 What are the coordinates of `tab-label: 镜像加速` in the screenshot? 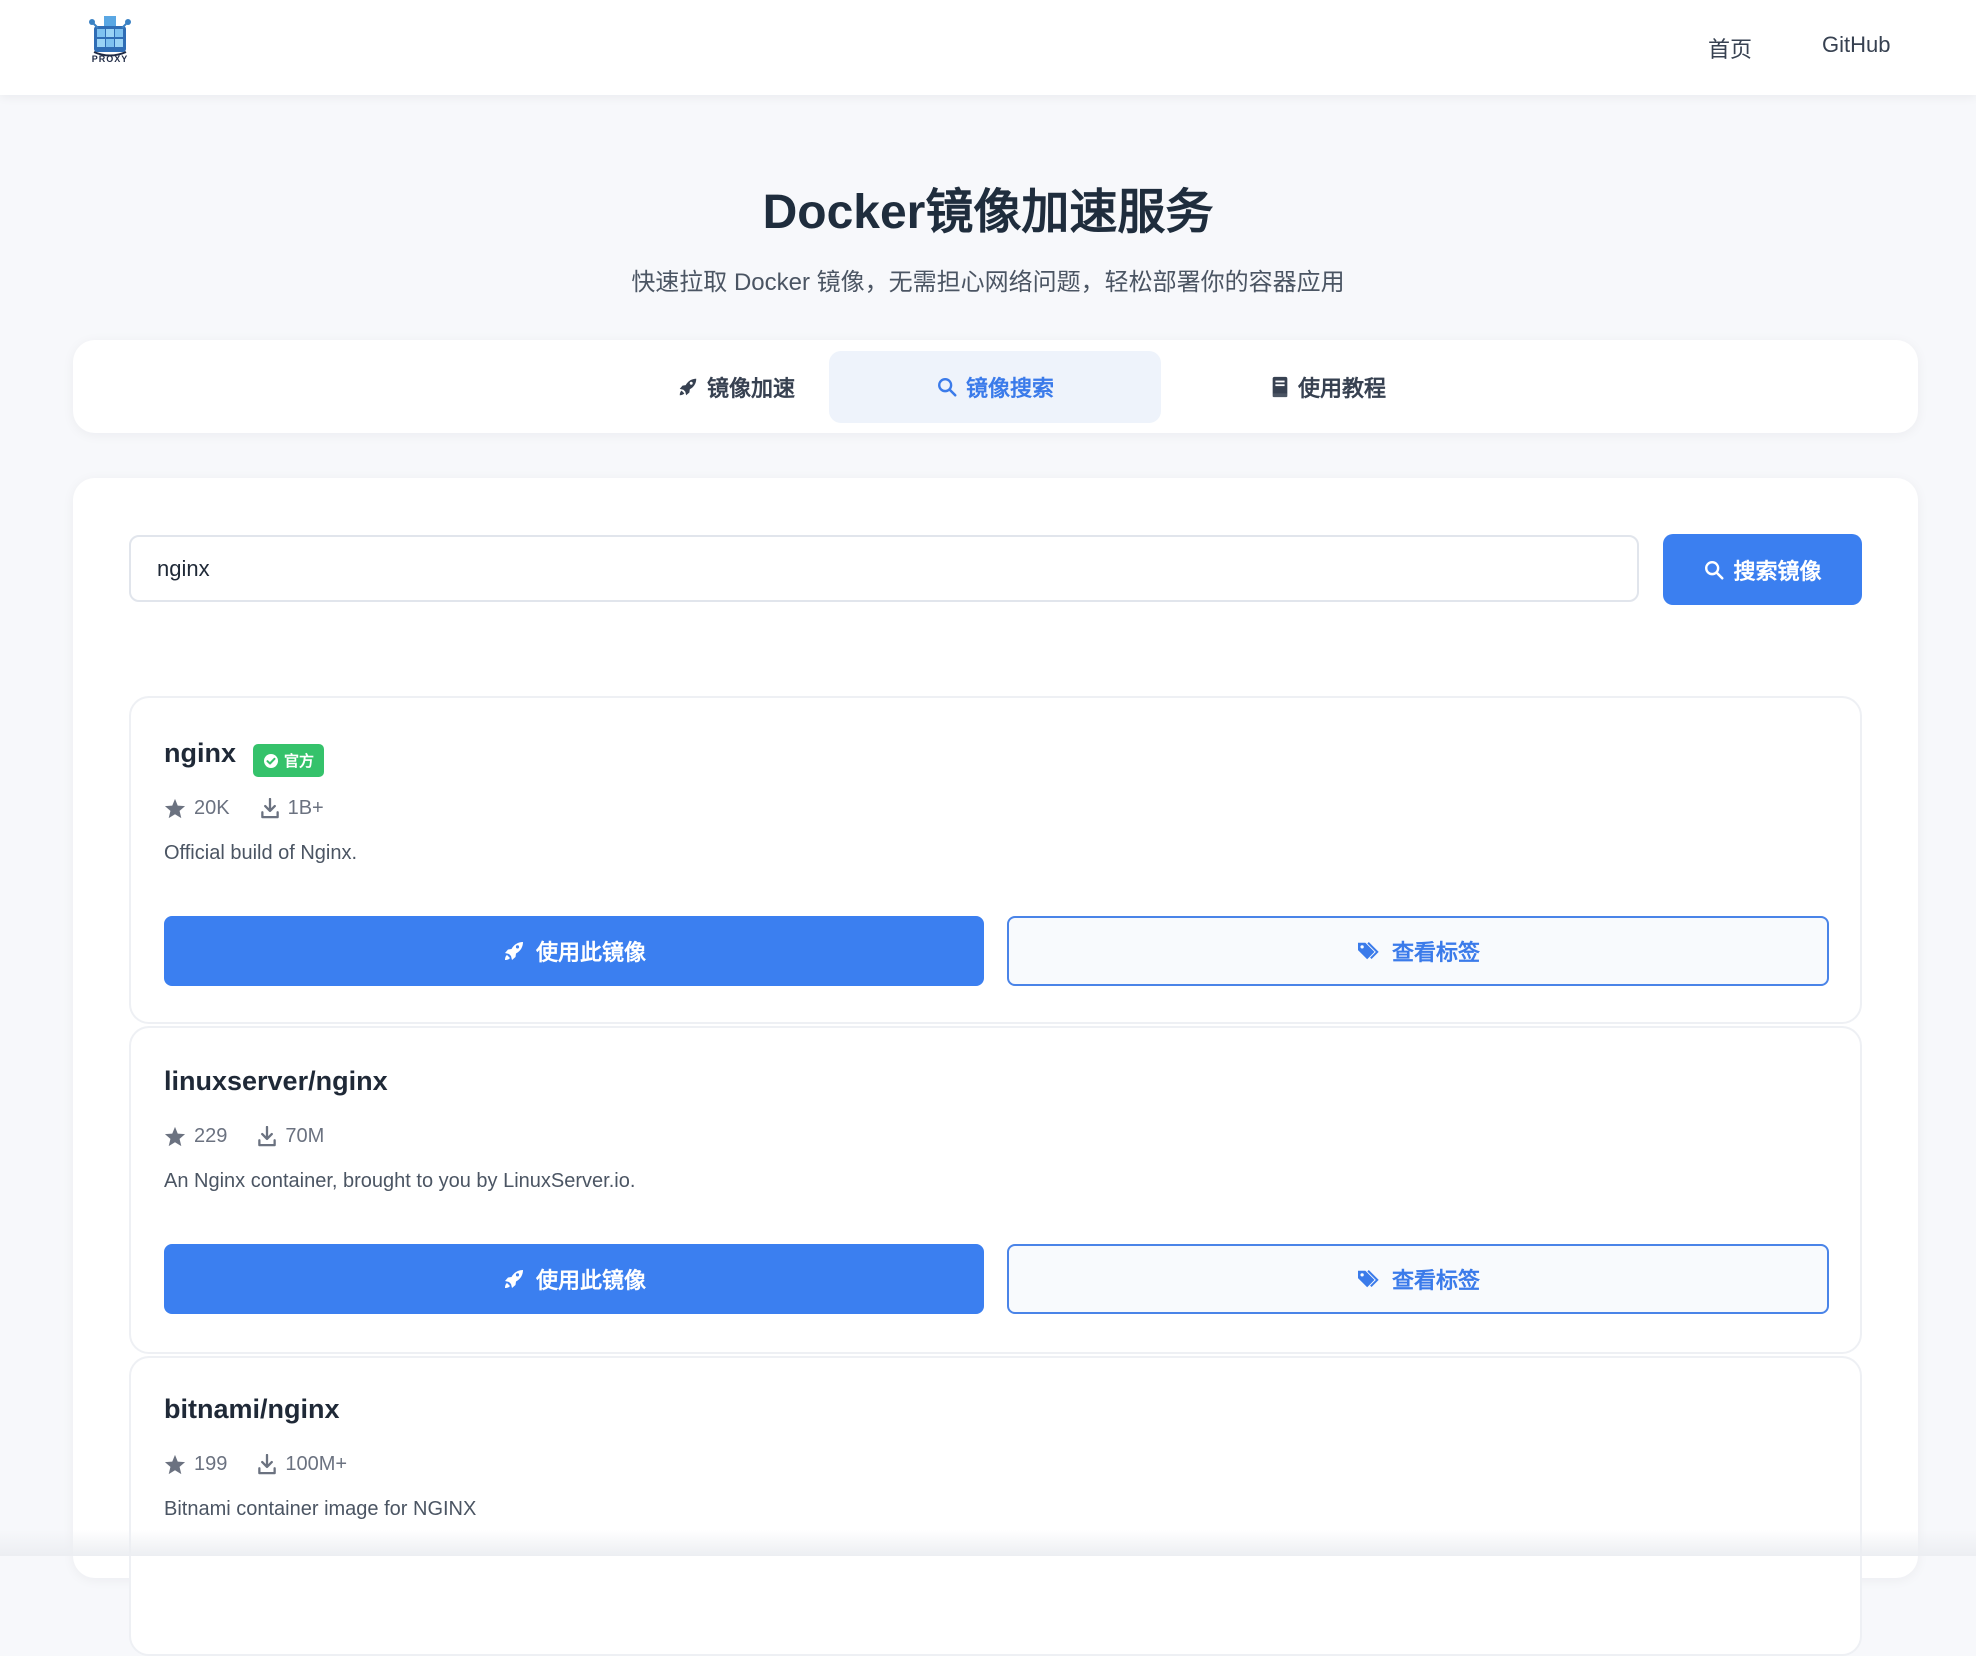 It's located at (750, 388).